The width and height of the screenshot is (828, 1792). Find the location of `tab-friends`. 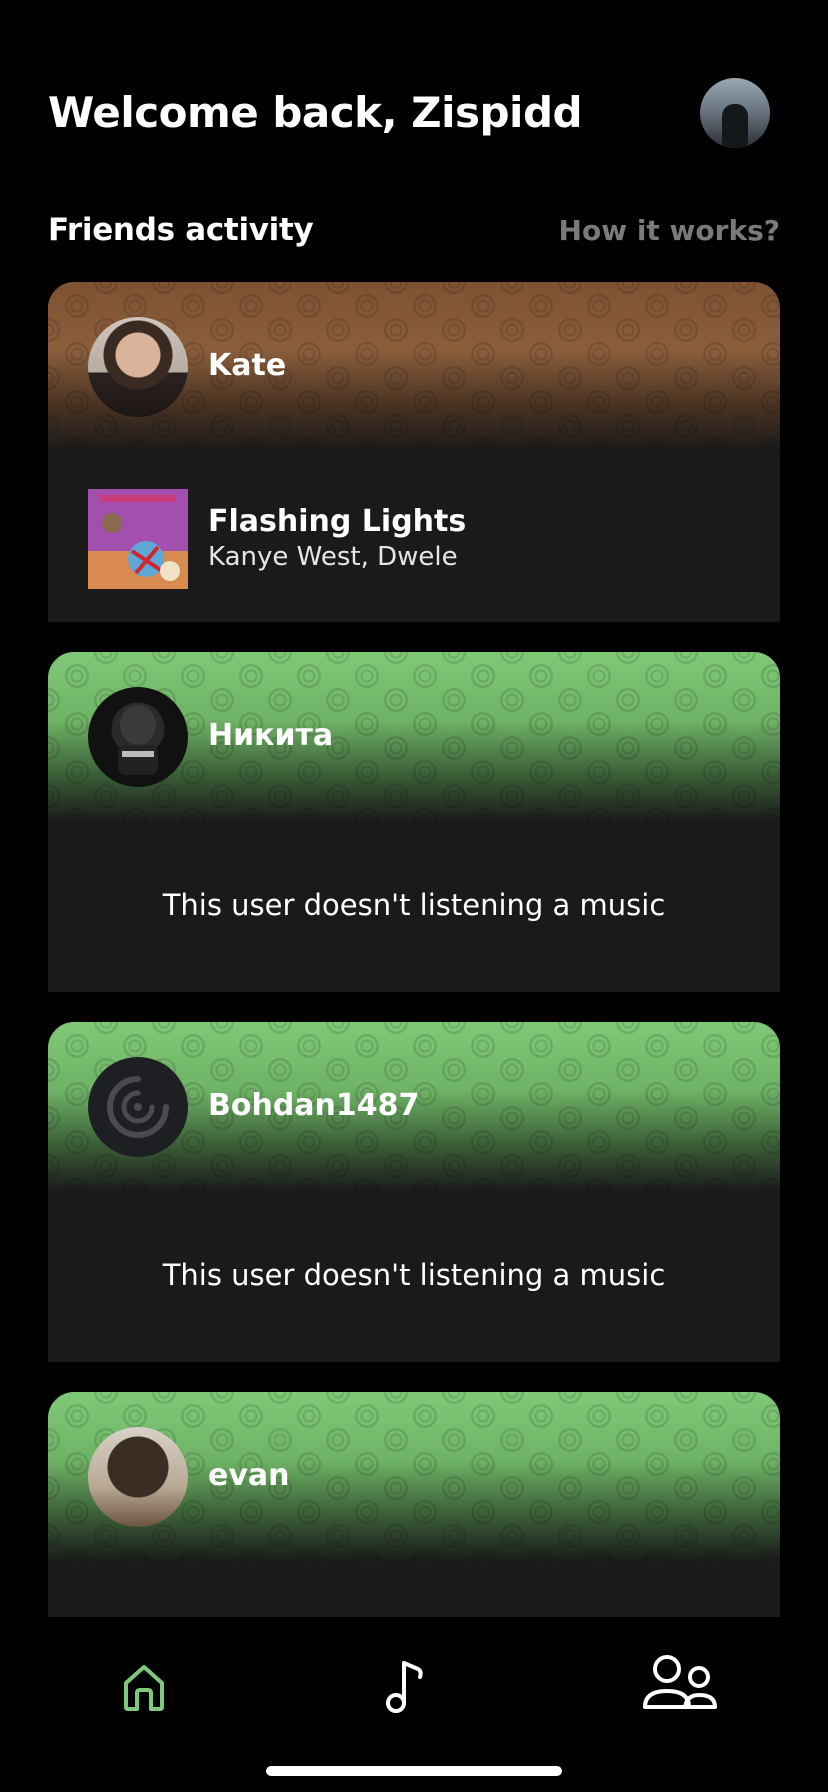

tab-friends is located at coordinates (682, 1682).